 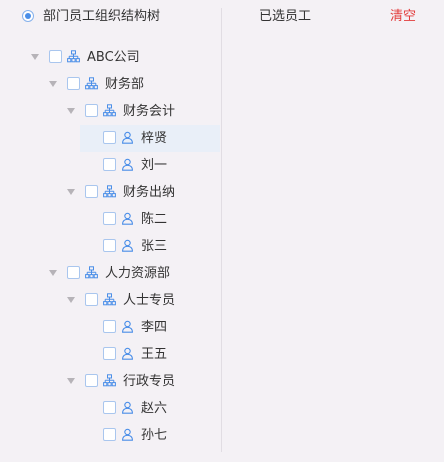 I want to click on tree-node-org: 财务出纳, so click(x=110, y=192).